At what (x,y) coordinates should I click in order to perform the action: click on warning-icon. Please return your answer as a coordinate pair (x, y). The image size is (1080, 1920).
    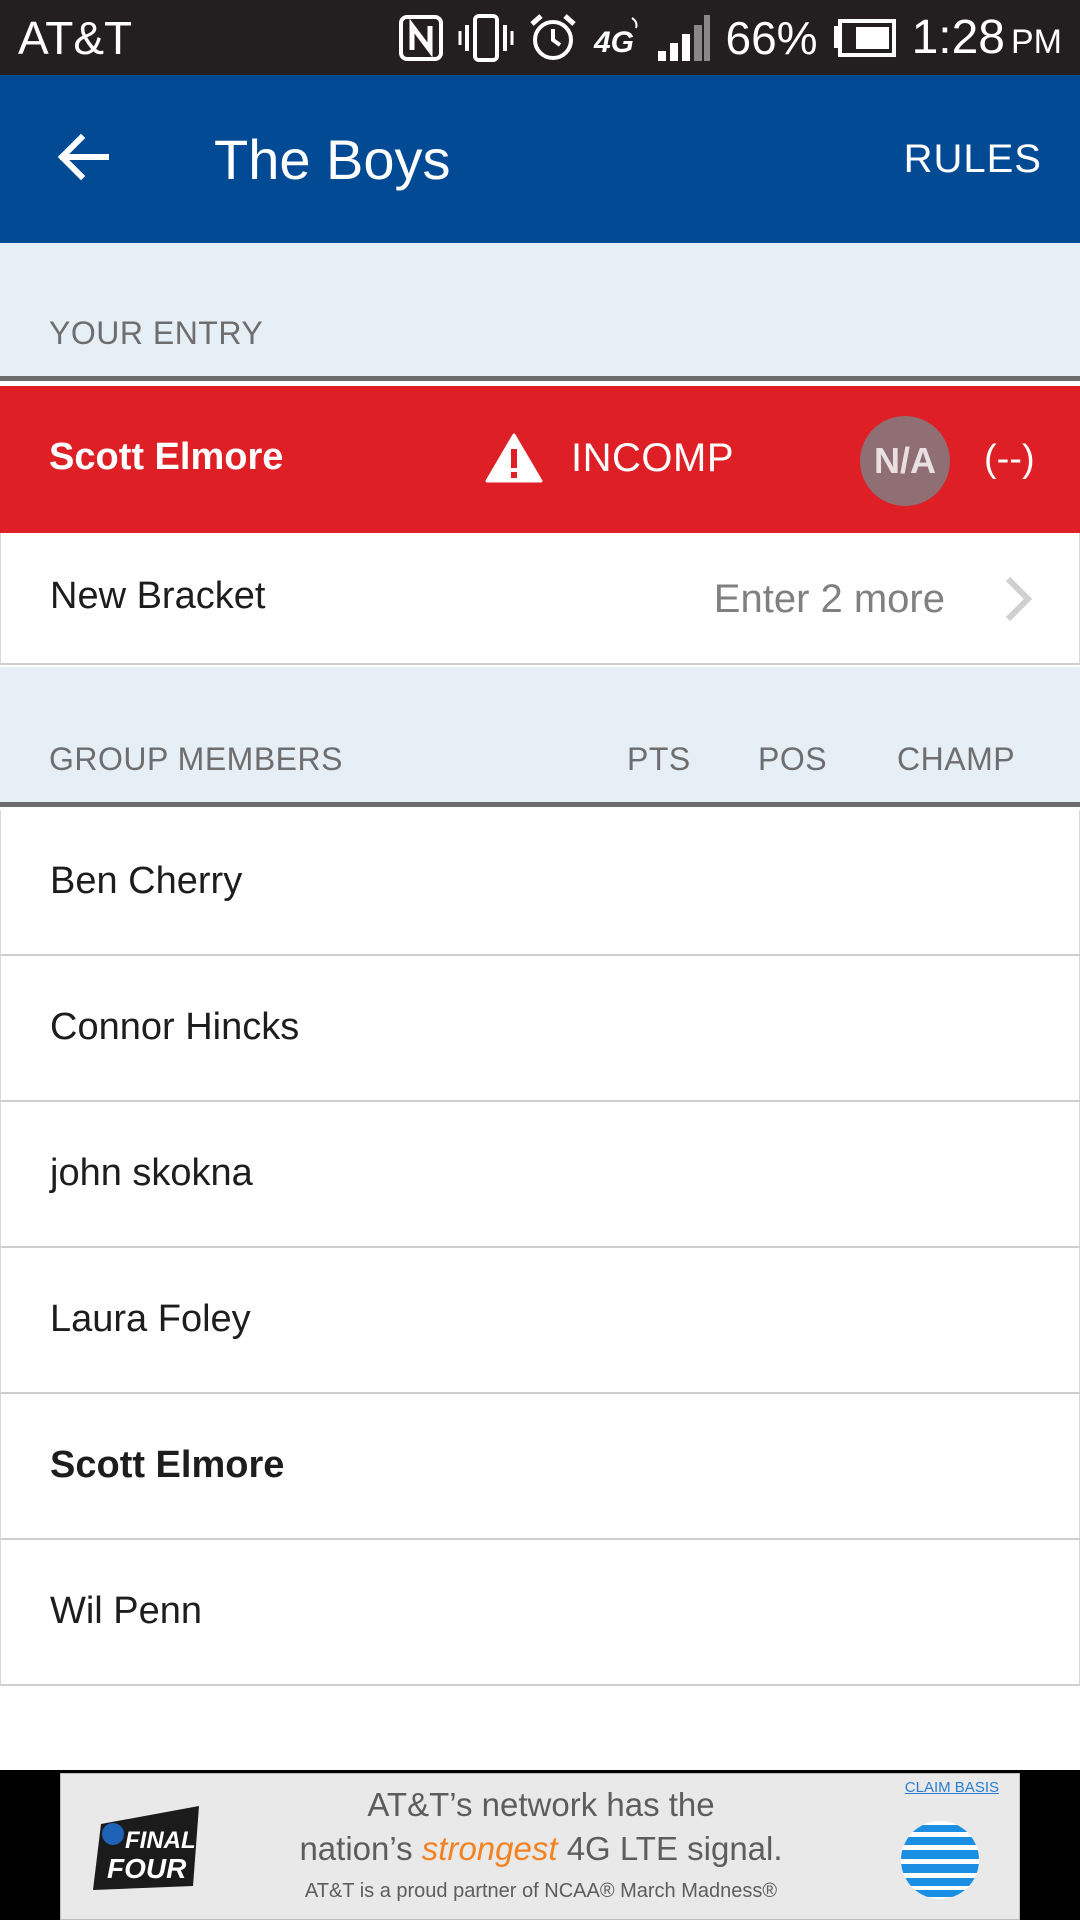
    Looking at the image, I should click on (514, 460).